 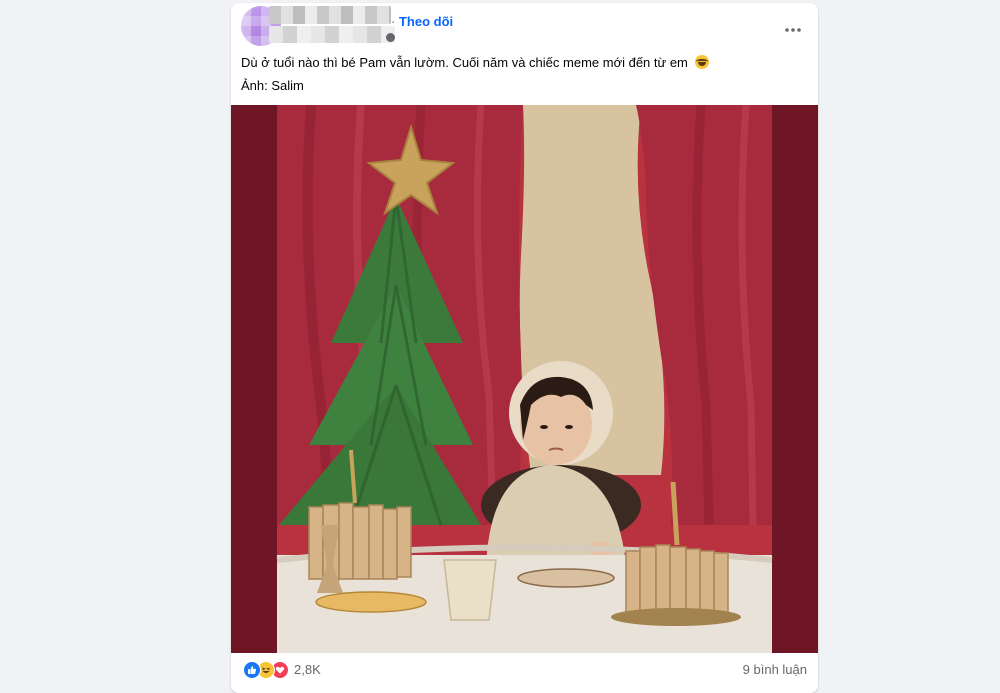 What do you see at coordinates (524, 668) in the screenshot?
I see `reaction-bar: 2,8K 9 bình luận` at bounding box center [524, 668].